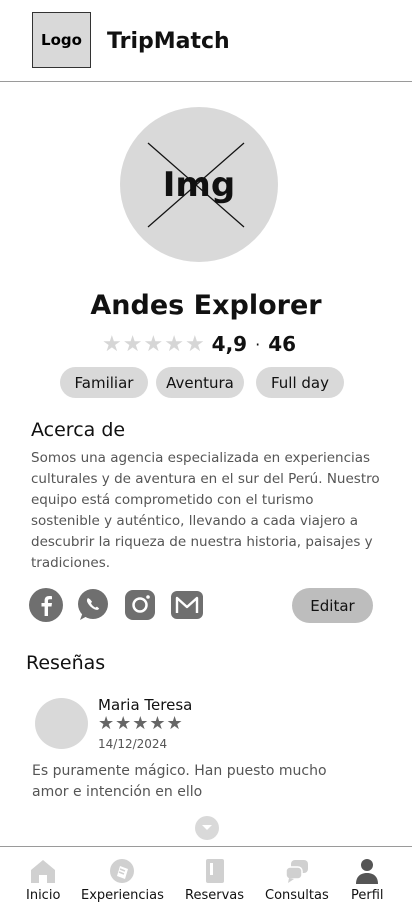  What do you see at coordinates (367, 895) in the screenshot?
I see `nav-label: Perfil` at bounding box center [367, 895].